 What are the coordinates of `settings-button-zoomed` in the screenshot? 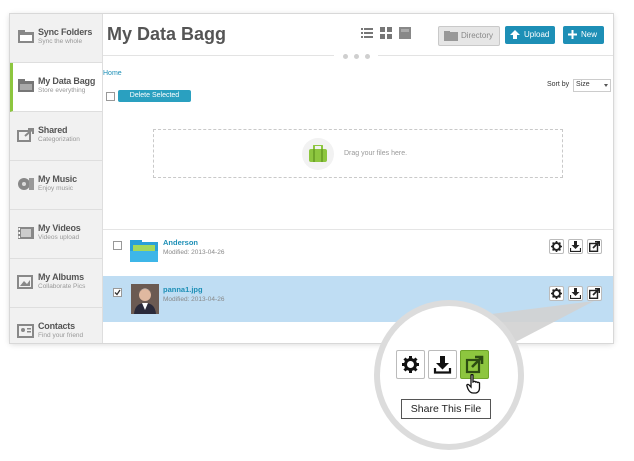 It's located at (410, 364).